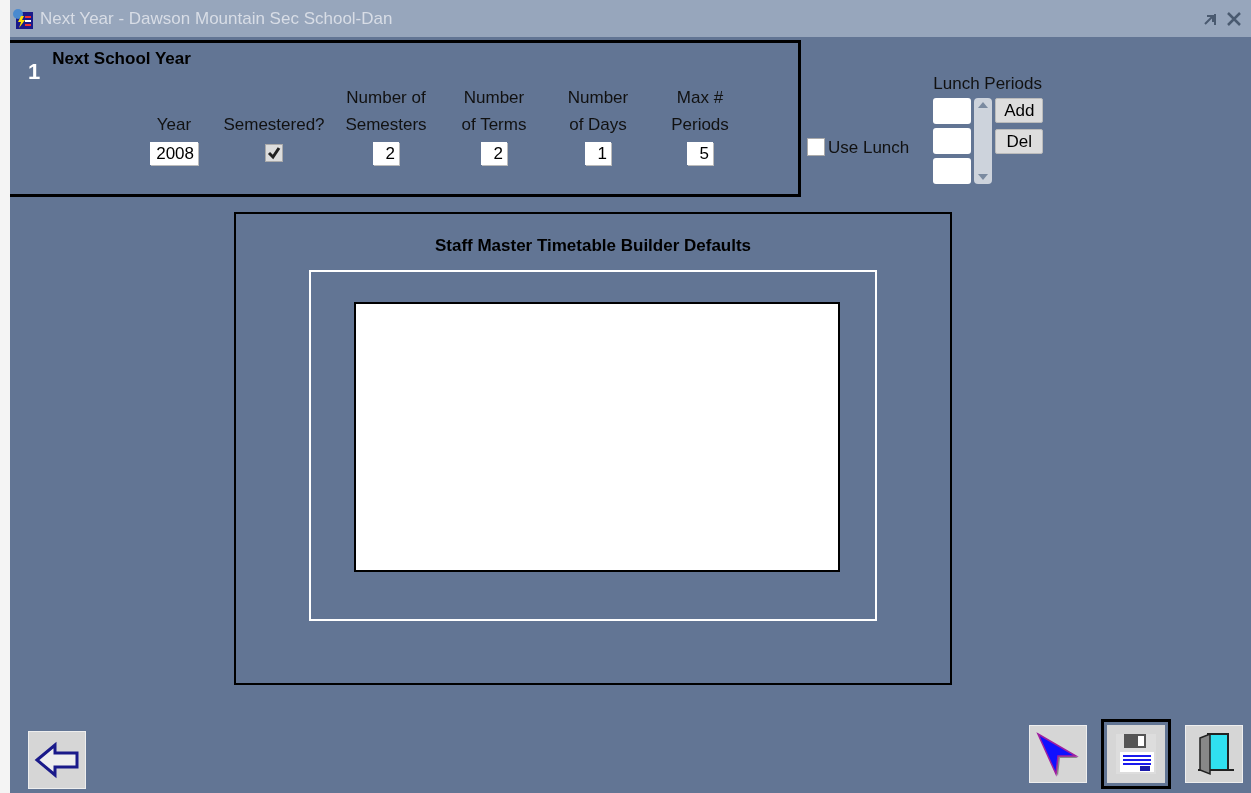 The height and width of the screenshot is (793, 1251). I want to click on panel-title: Staff Master Timetable Builder Defaults, so click(593, 246).